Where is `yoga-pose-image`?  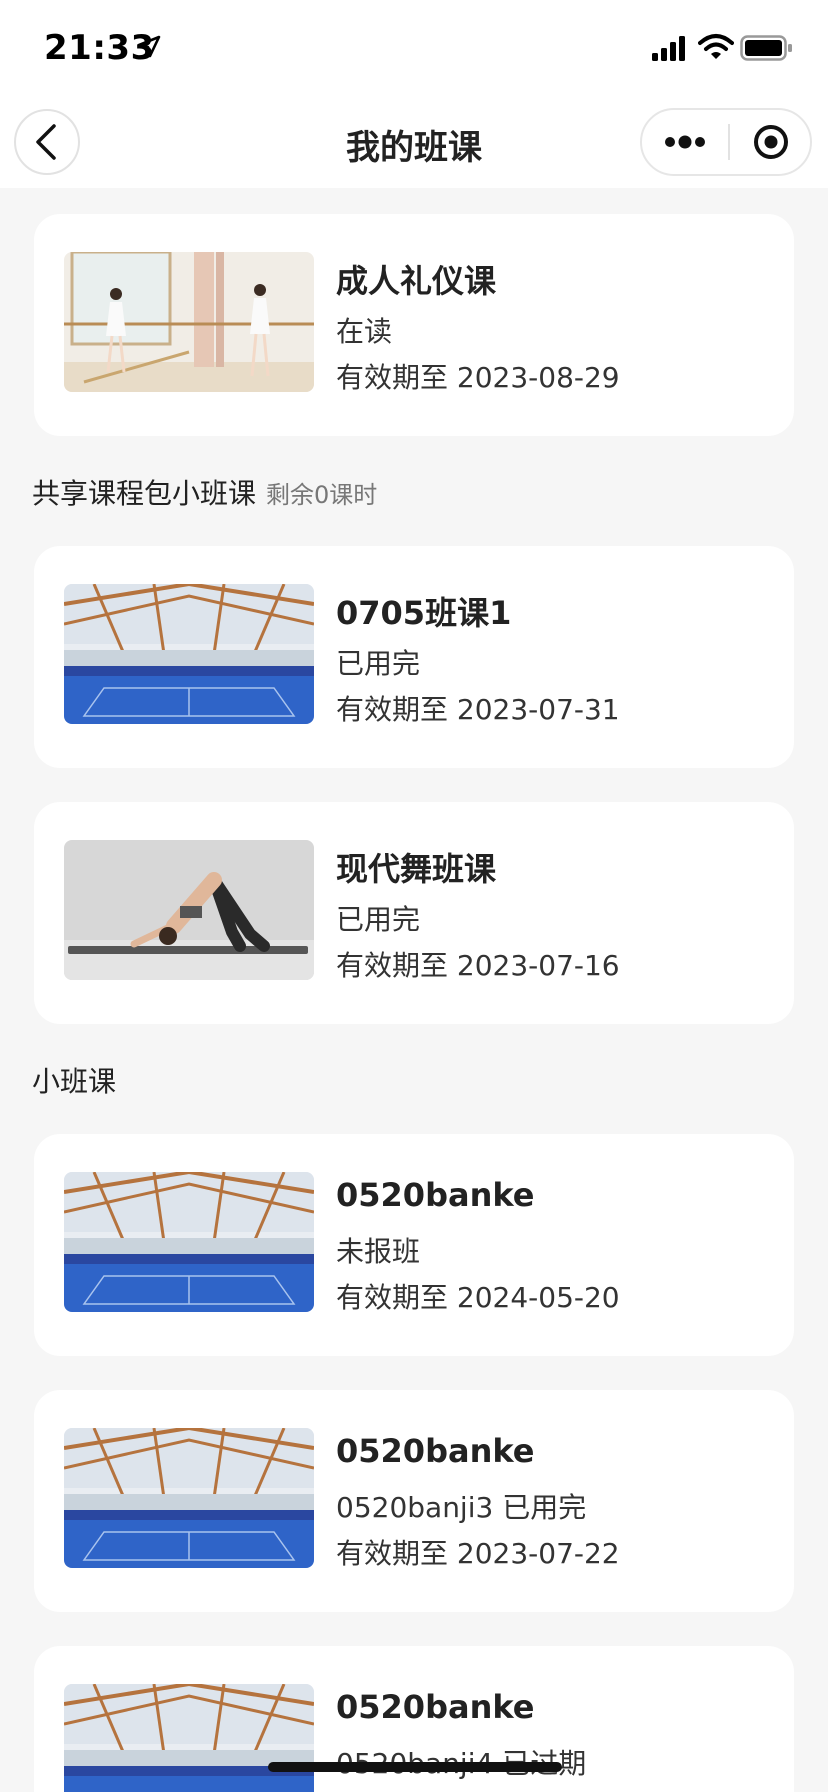
yoga-pose-image is located at coordinates (189, 910).